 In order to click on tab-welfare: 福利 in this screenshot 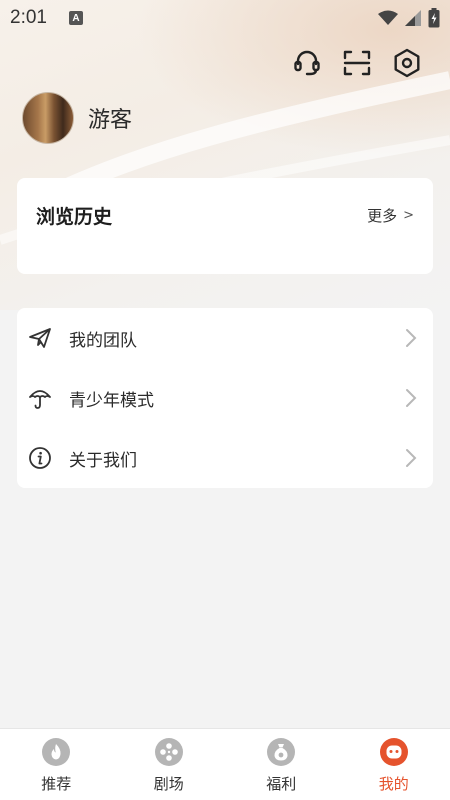, I will do `click(281, 764)`.